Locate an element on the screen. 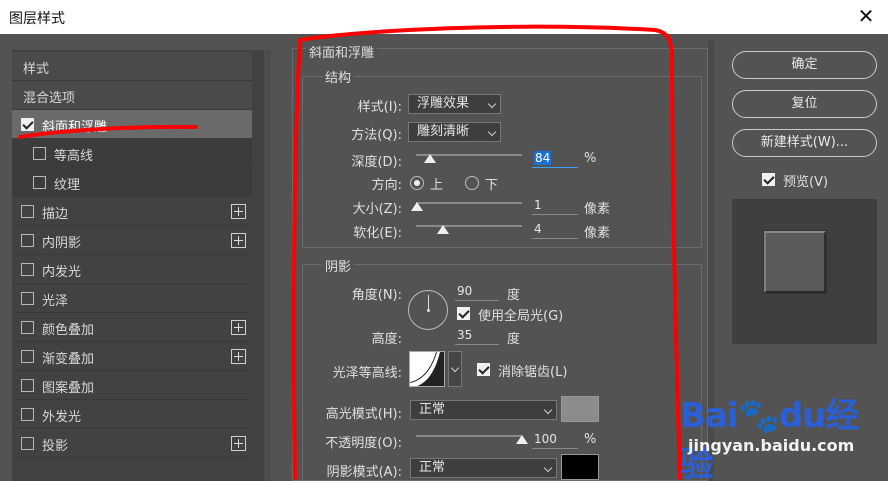  styles-header: 样式 is located at coordinates (132, 66).